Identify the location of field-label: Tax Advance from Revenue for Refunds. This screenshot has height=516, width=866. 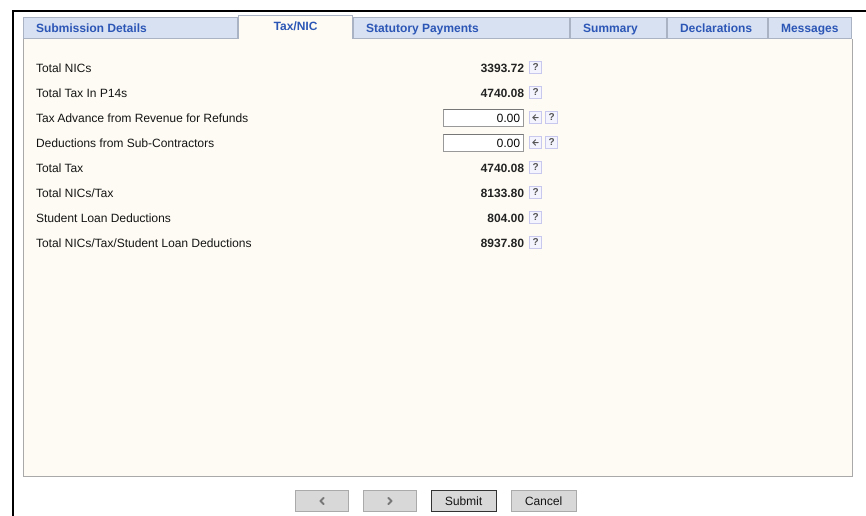
(143, 117).